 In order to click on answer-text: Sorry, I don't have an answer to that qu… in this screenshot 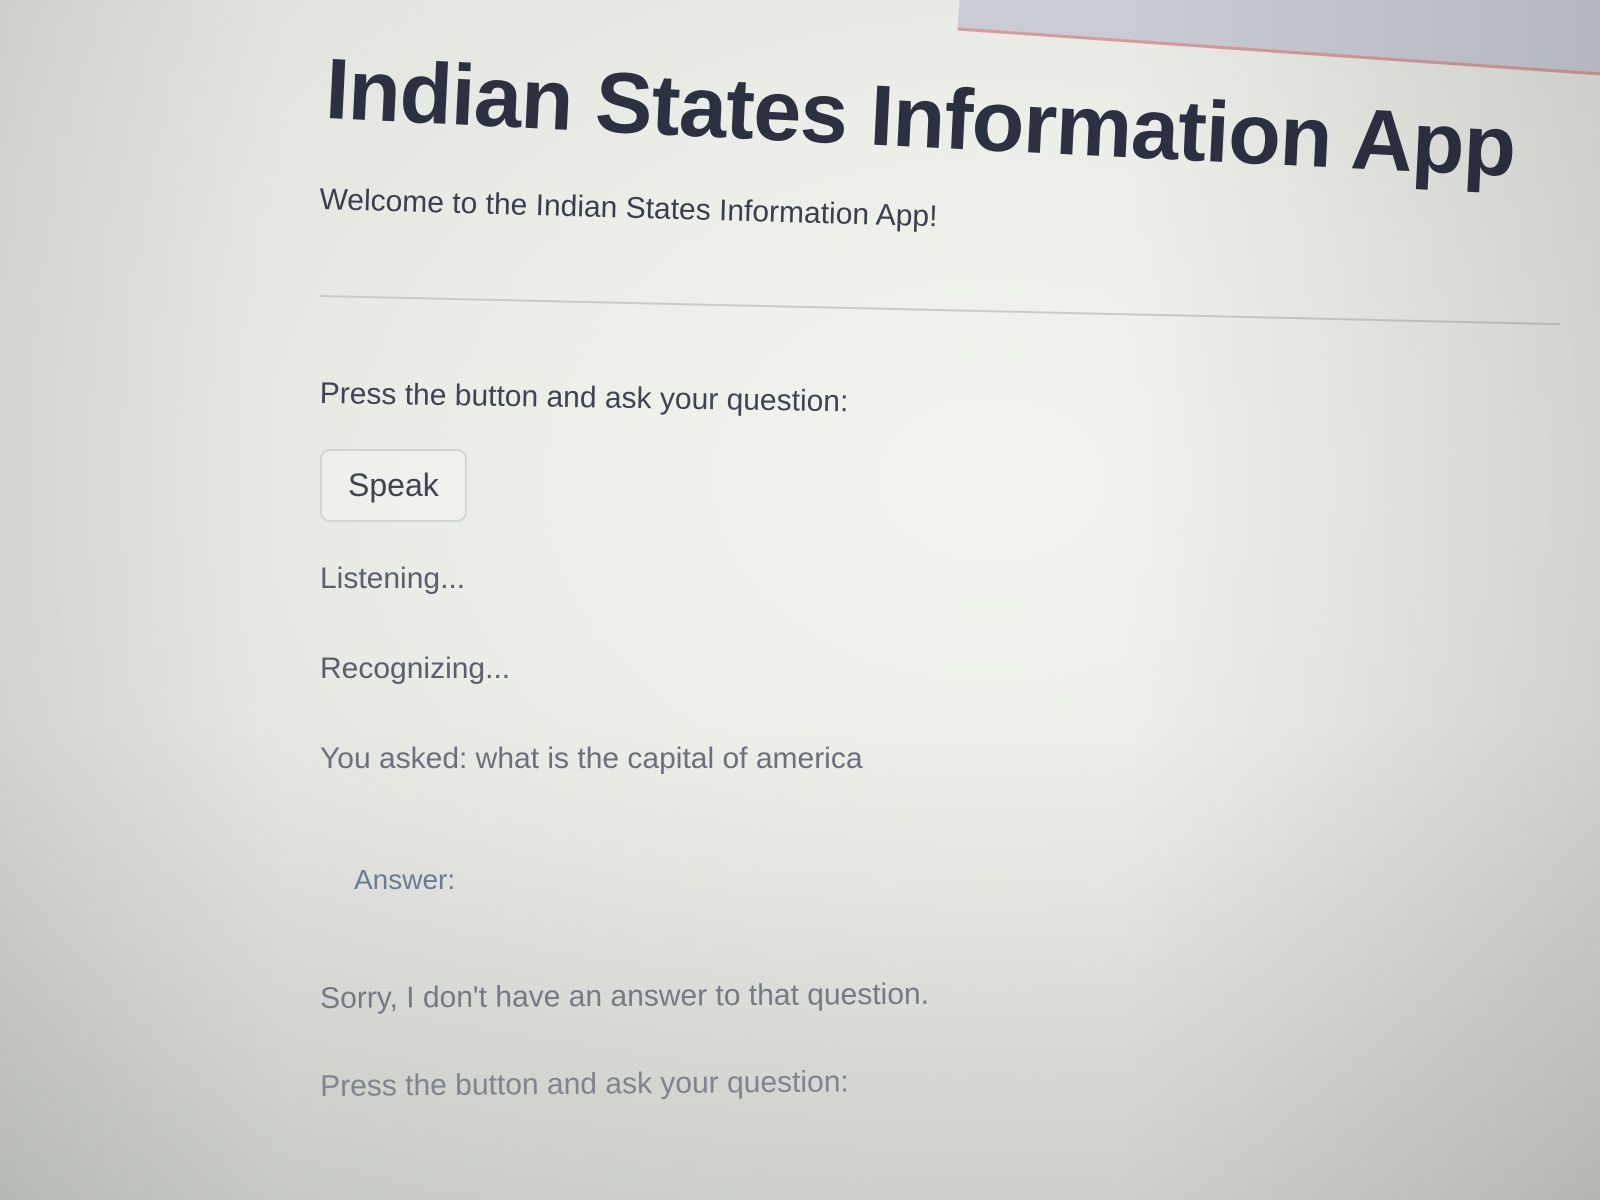, I will do `click(625, 996)`.